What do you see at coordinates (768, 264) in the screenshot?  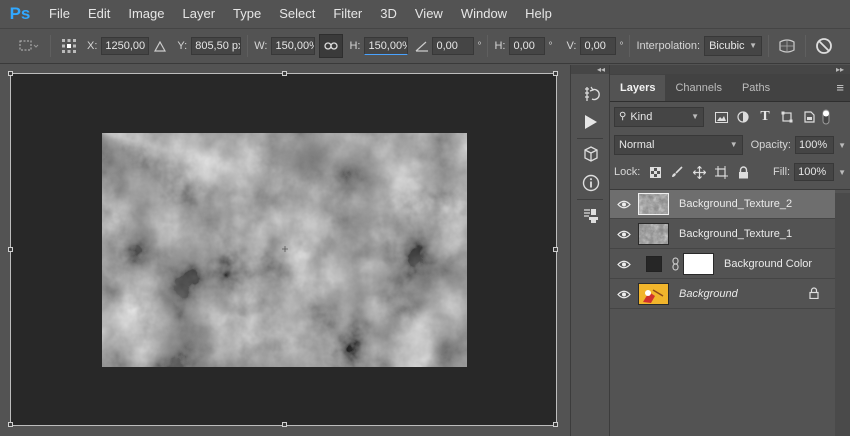 I see `layer-name: Background Color` at bounding box center [768, 264].